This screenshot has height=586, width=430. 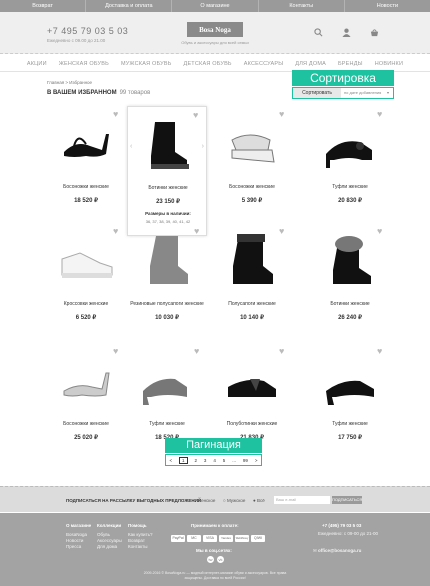 What do you see at coordinates (350, 63) in the screenshot?
I see `nav-item-brands: БРЕНДЫ` at bounding box center [350, 63].